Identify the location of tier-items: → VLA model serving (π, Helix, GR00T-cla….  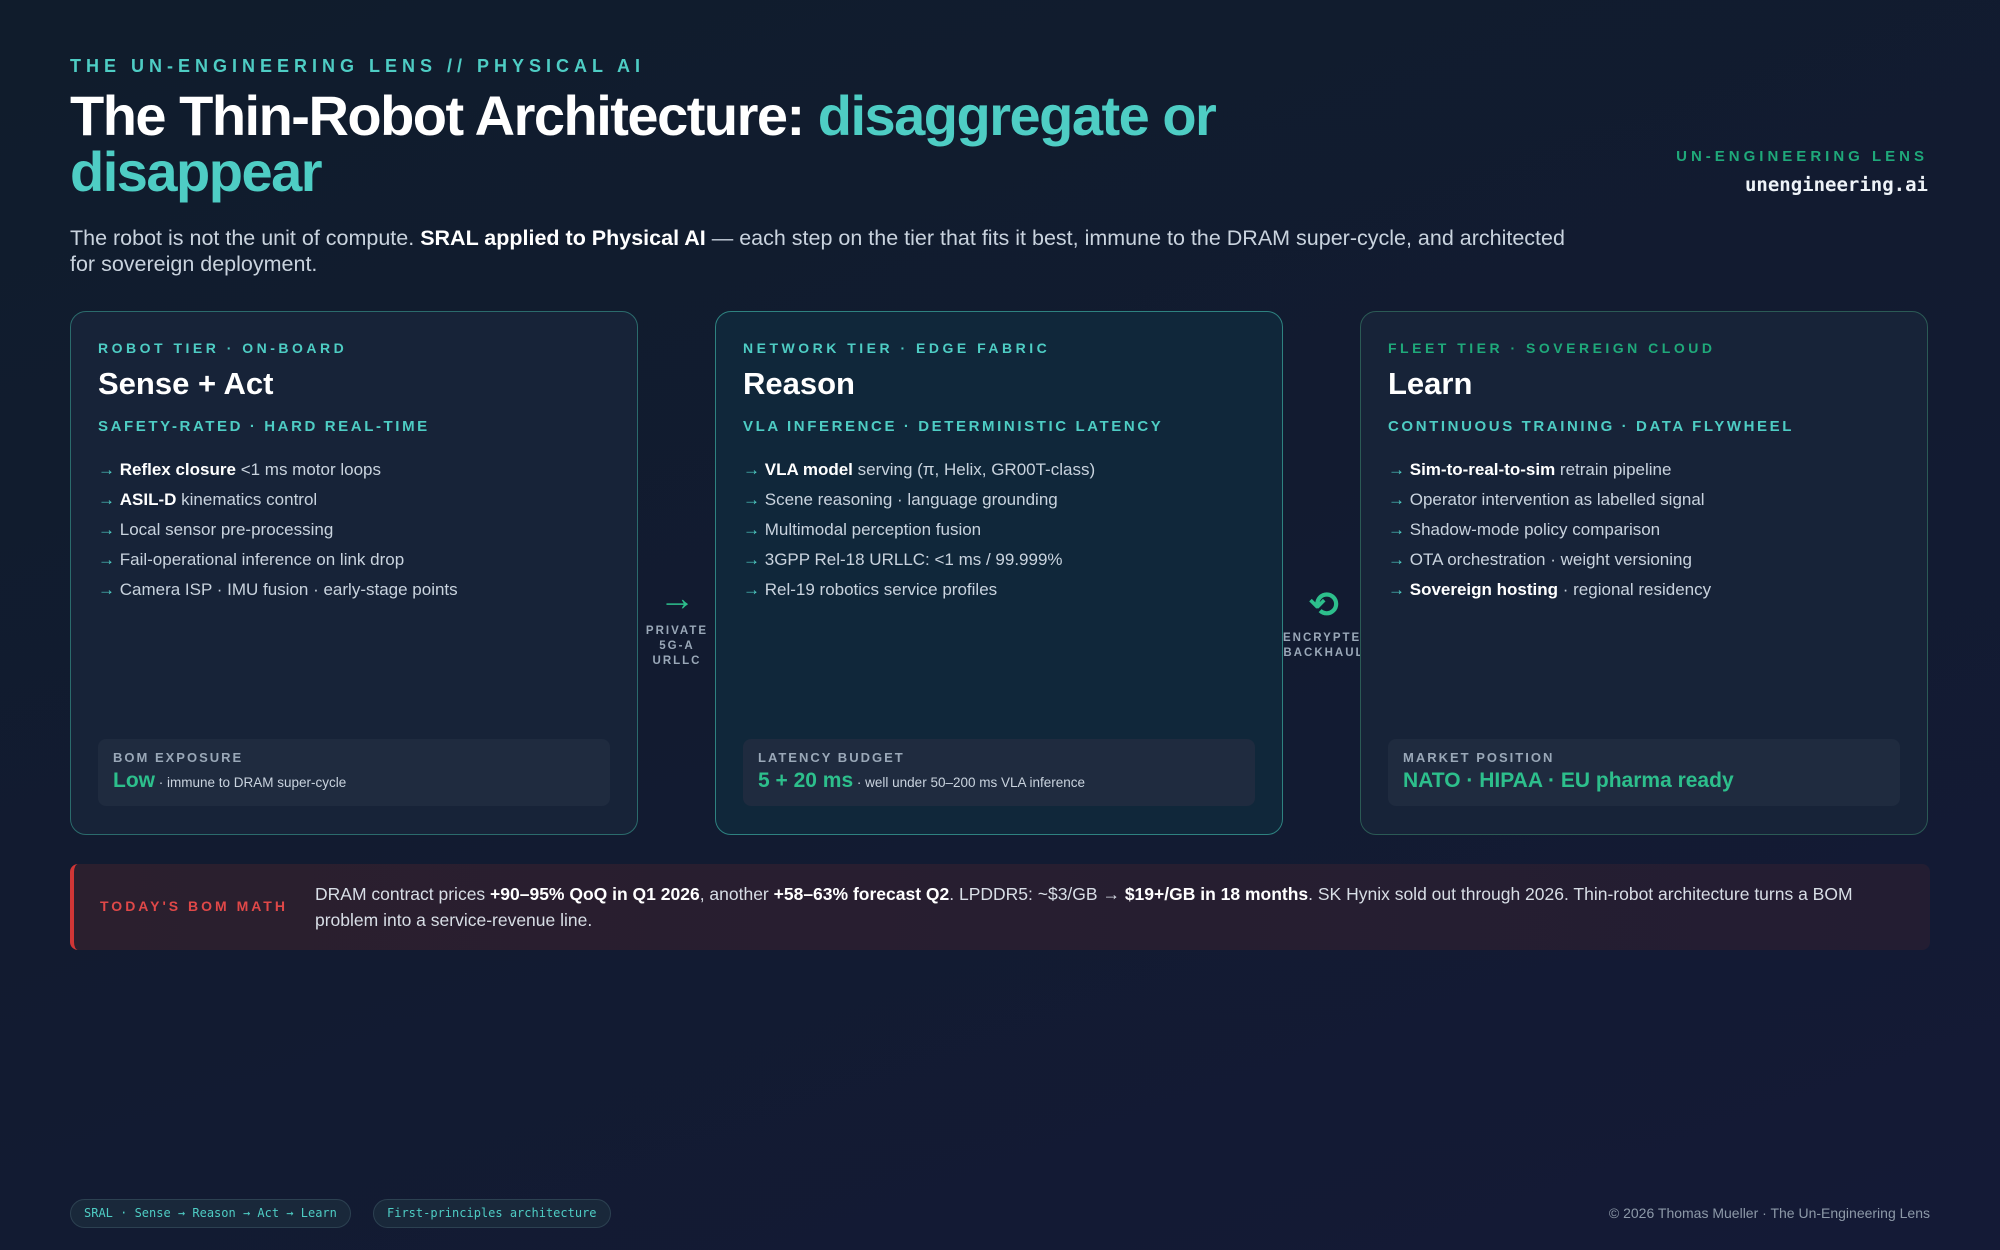
(999, 530).